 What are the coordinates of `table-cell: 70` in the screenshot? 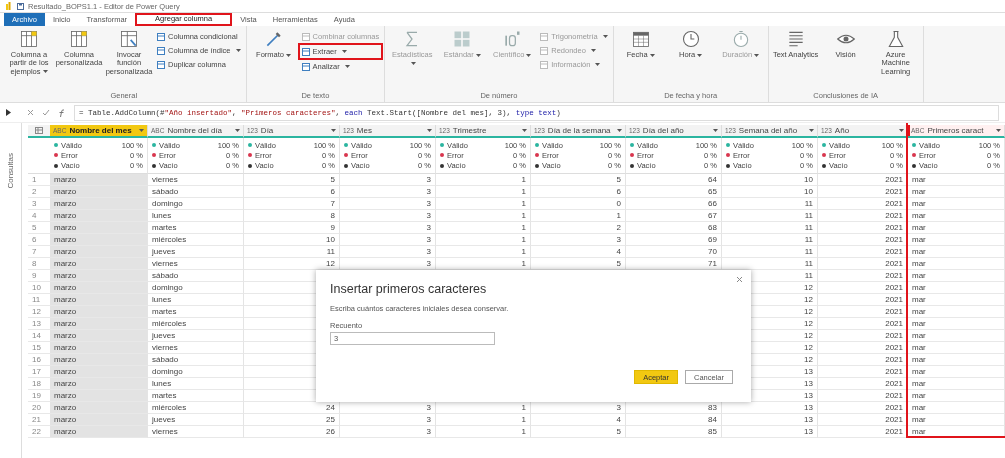 It's located at (674, 252).